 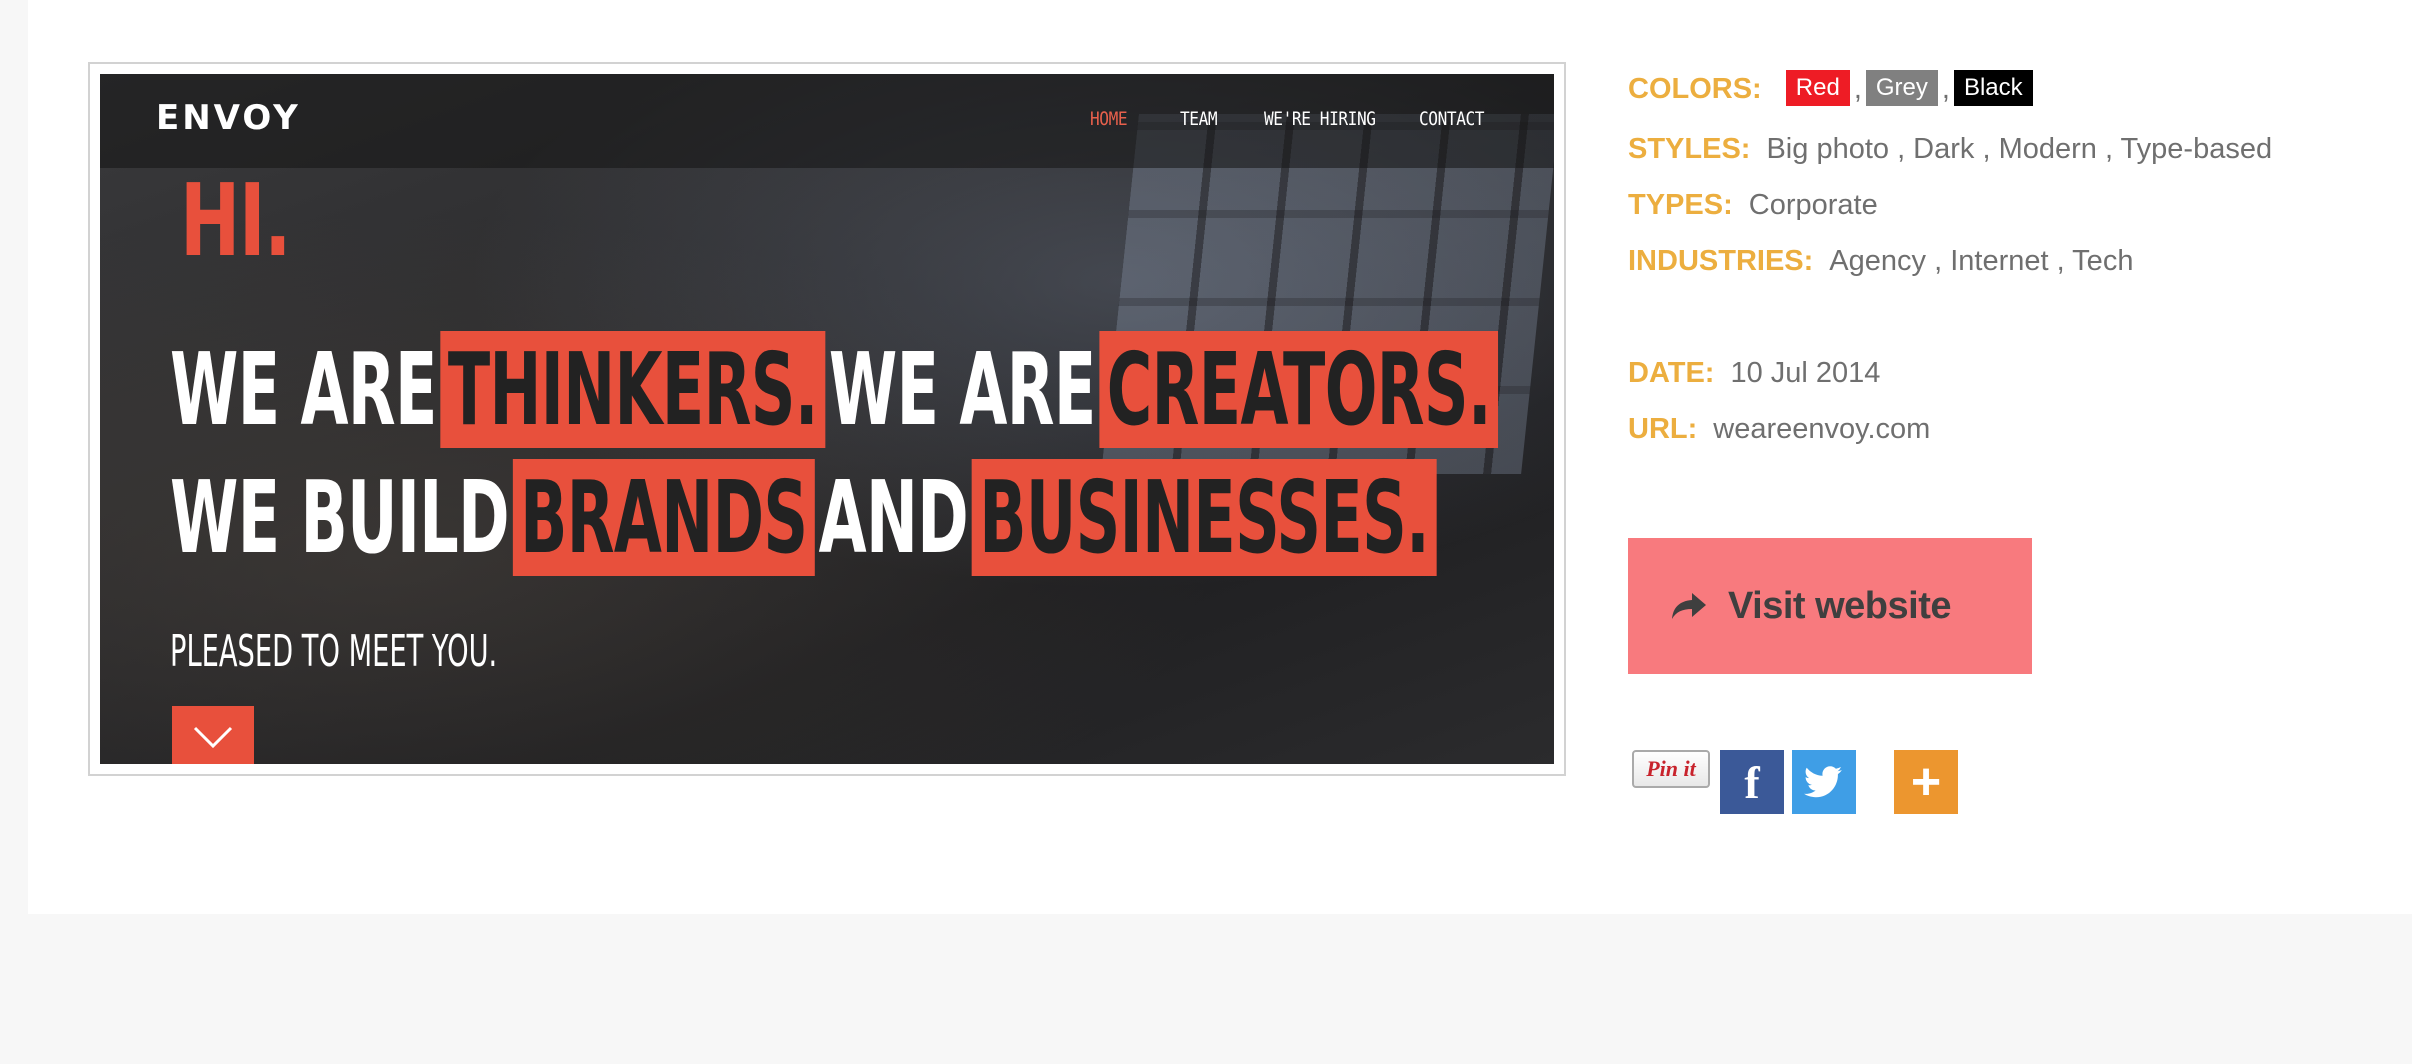 What do you see at coordinates (1805, 373) in the screenshot?
I see `date-value: 10 Jul 2014` at bounding box center [1805, 373].